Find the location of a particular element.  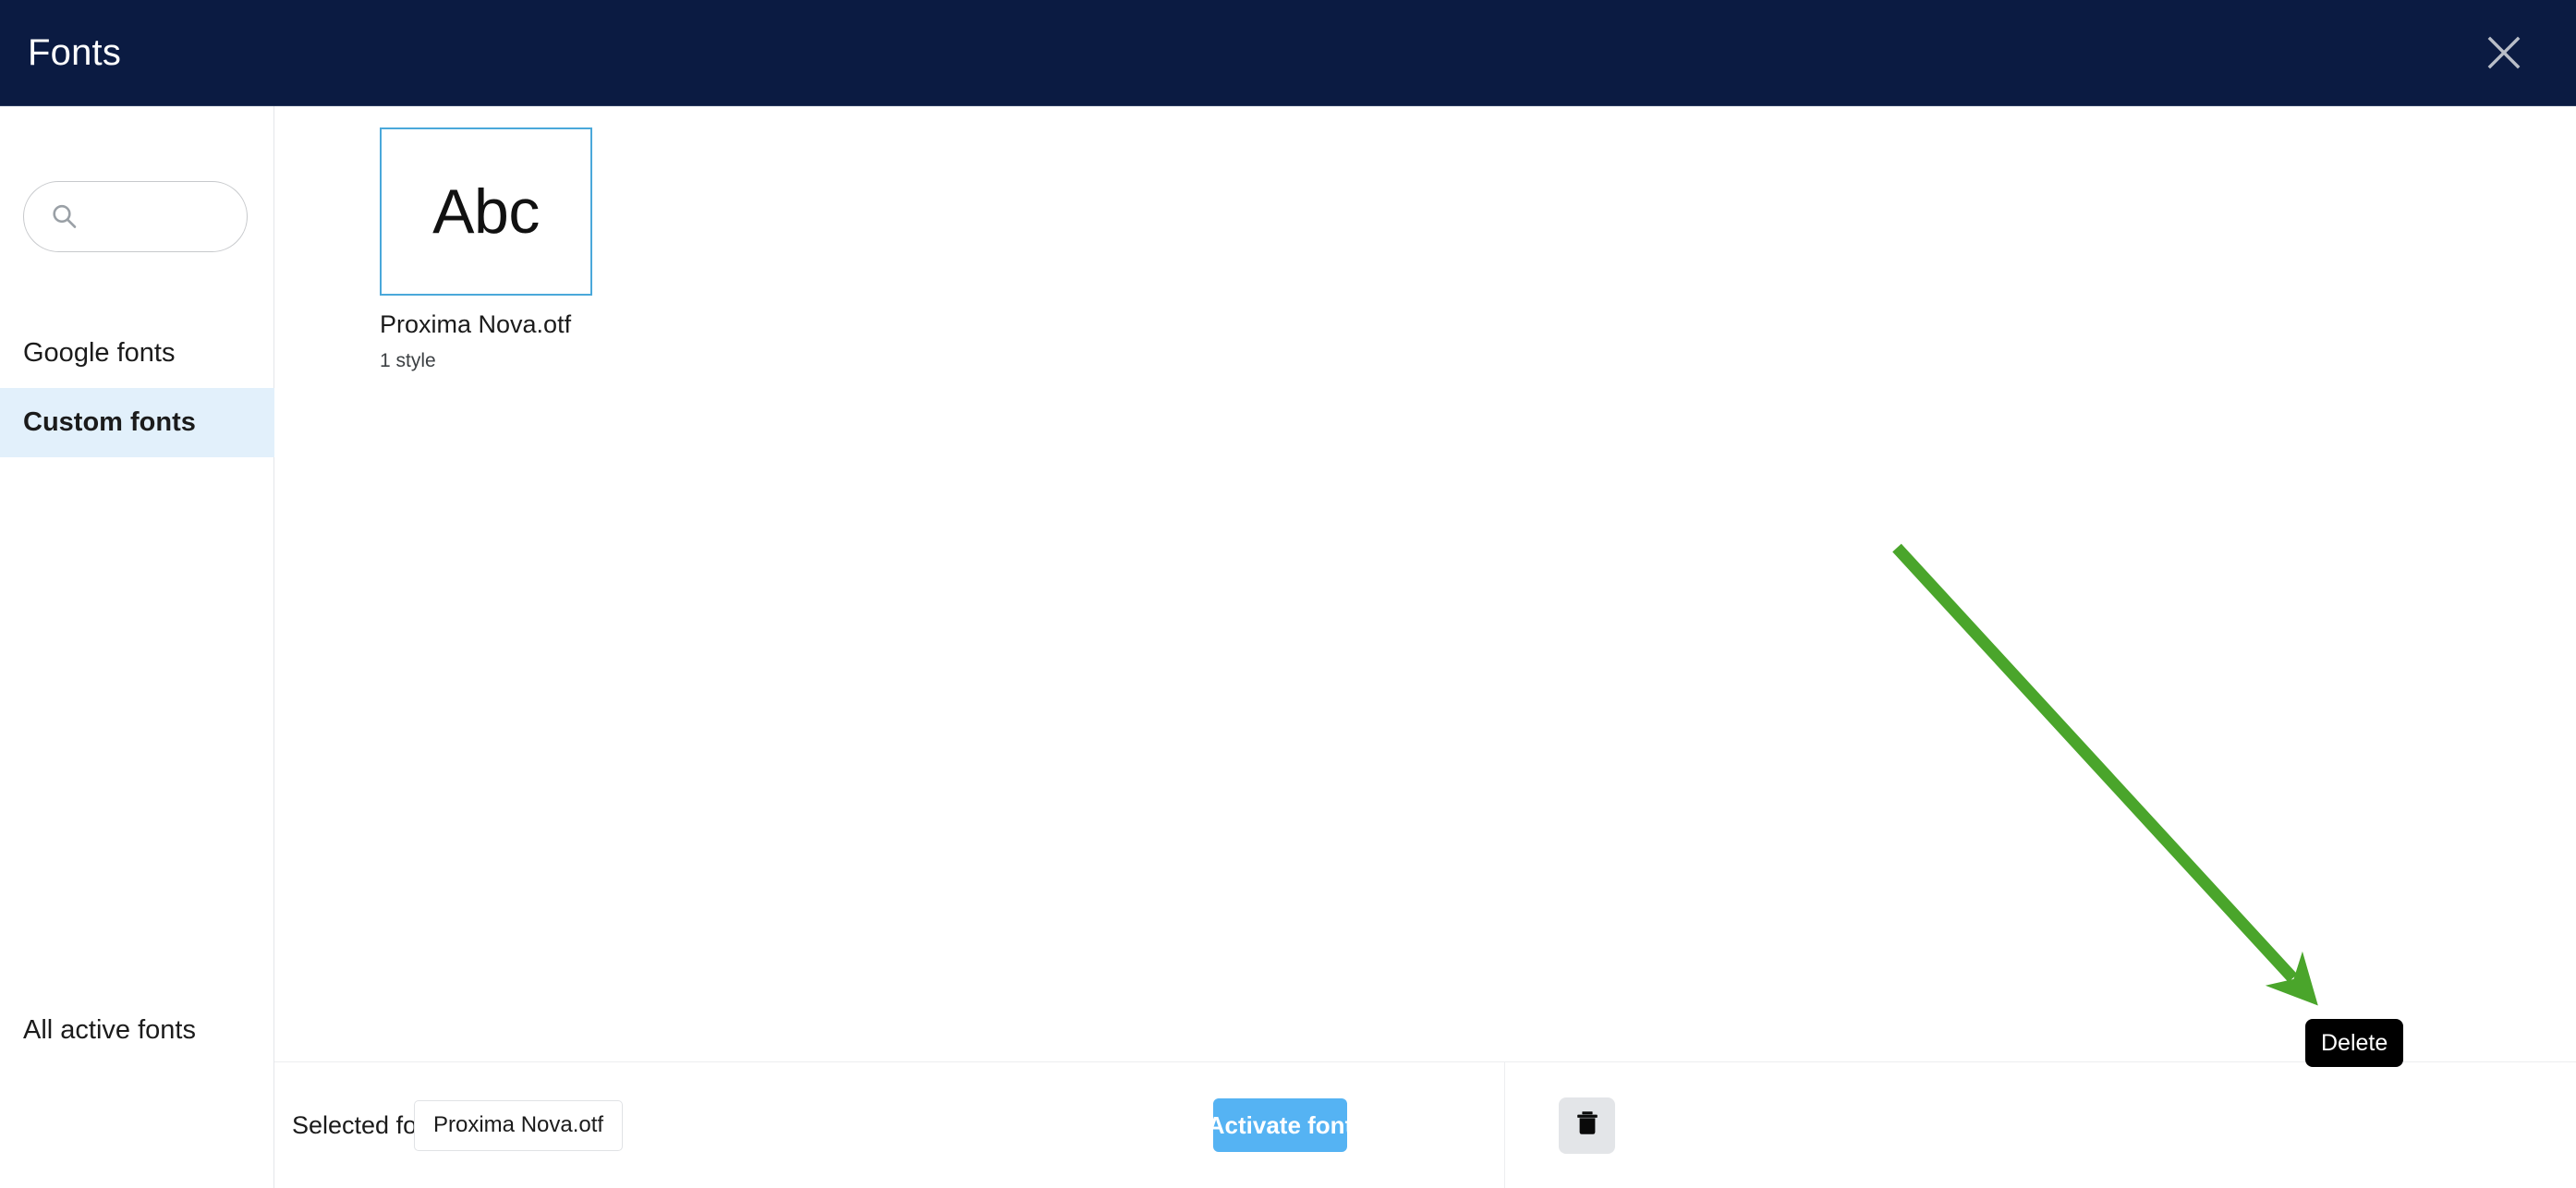

font-preview-tile: Abc is located at coordinates (486, 211).